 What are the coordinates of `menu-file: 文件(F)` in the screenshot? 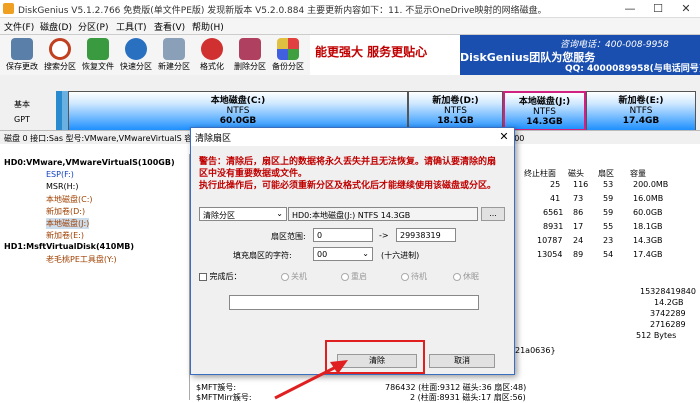 It's located at (19, 26).